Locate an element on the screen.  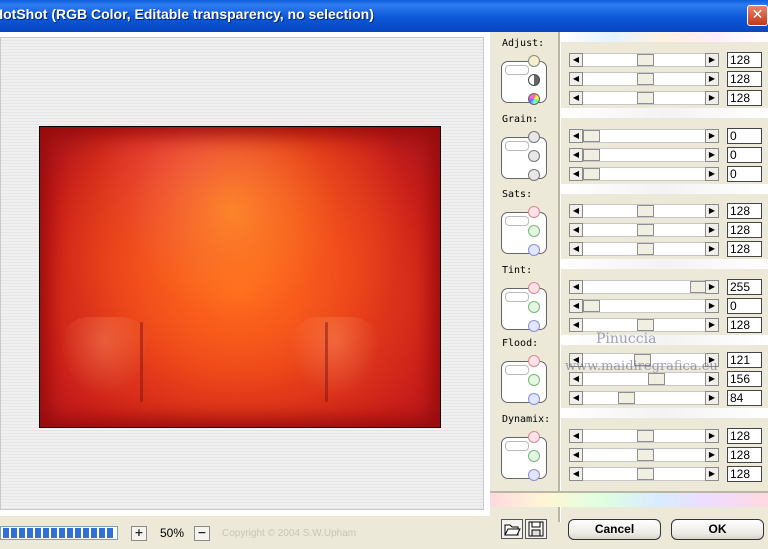
slider-value-field: 156 is located at coordinates (744, 379).